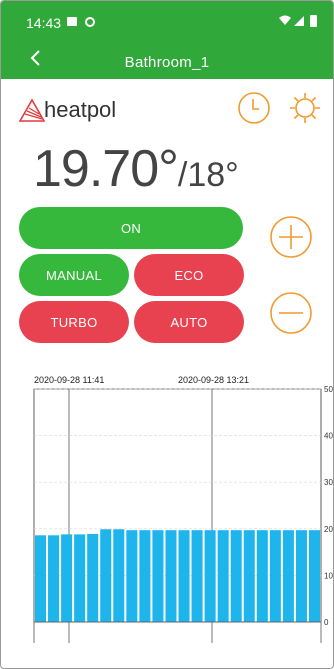  Describe the element at coordinates (80, 109) in the screenshot. I see `brand-name: heatpol` at that location.